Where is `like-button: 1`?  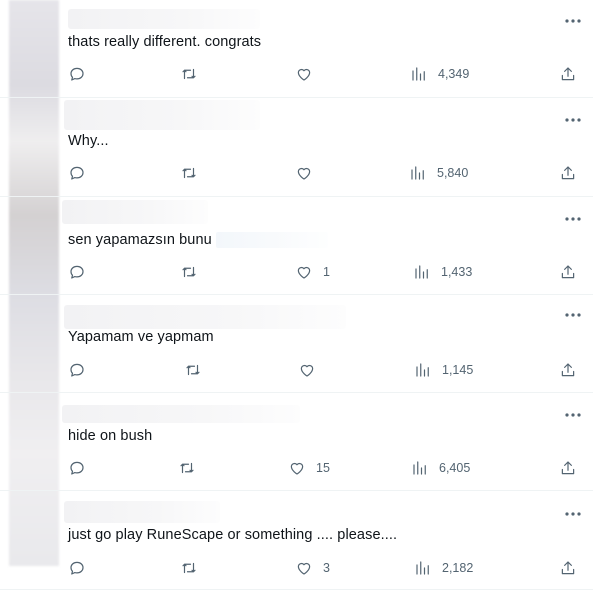
like-button: 1 is located at coordinates (312, 272).